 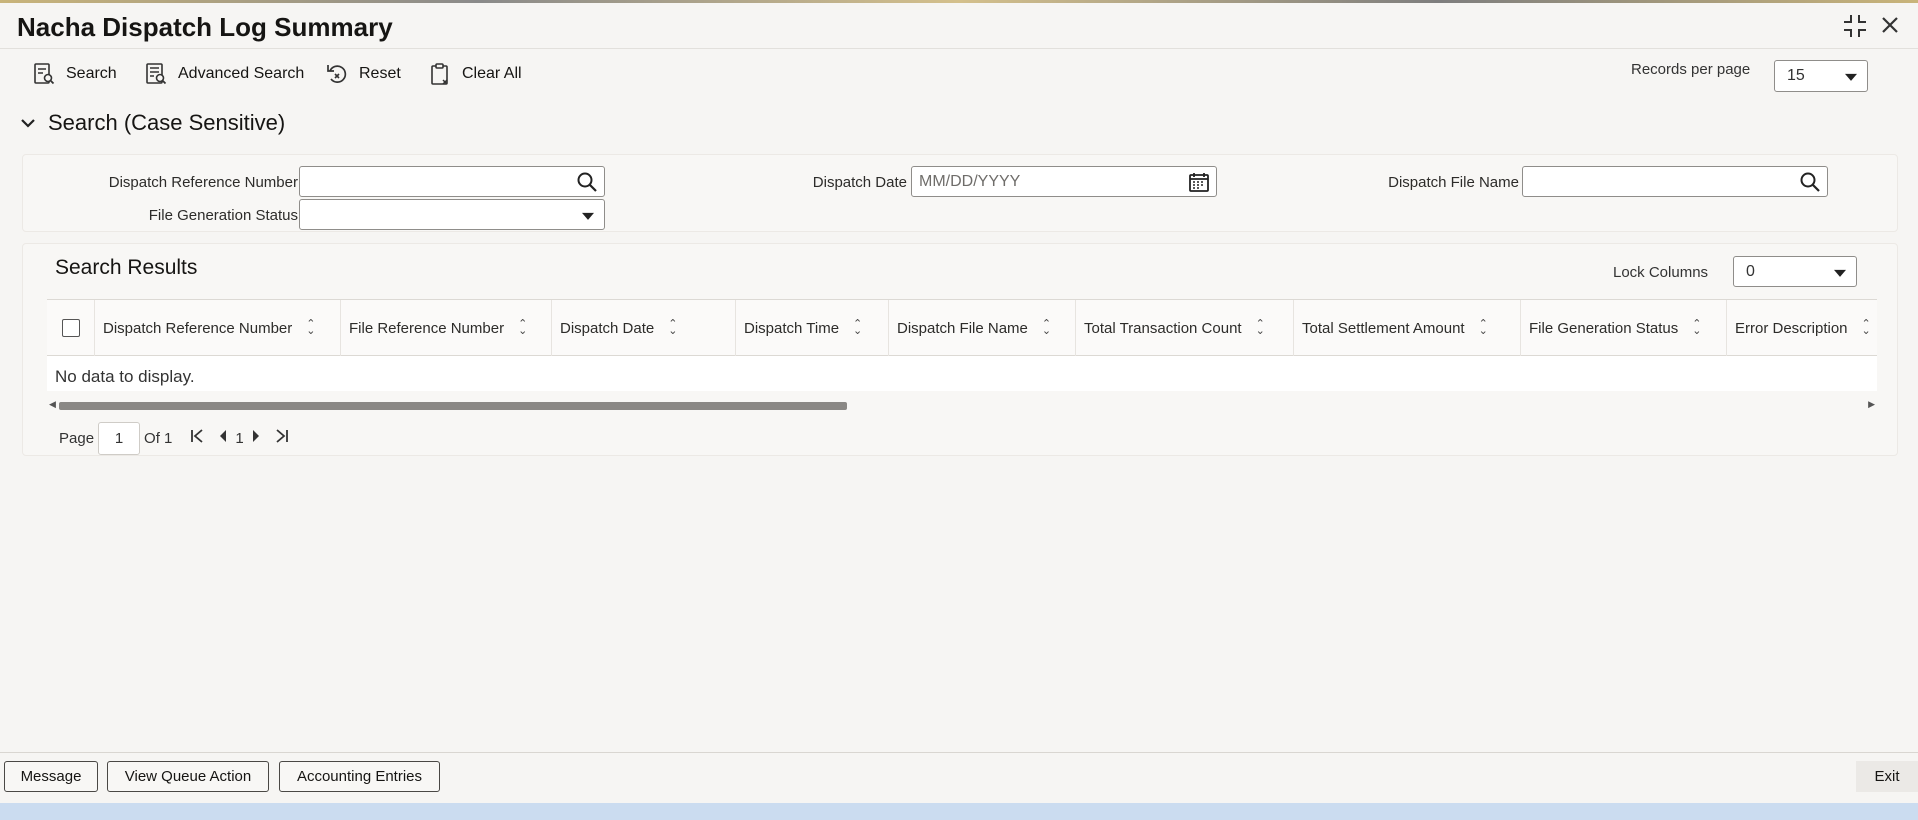 I want to click on records-per-page-value: 15, so click(x=1796, y=75).